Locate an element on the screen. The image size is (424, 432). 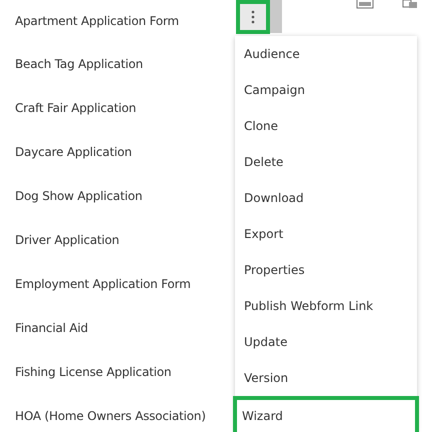
form-name: Apartment Application Form is located at coordinates (97, 21).